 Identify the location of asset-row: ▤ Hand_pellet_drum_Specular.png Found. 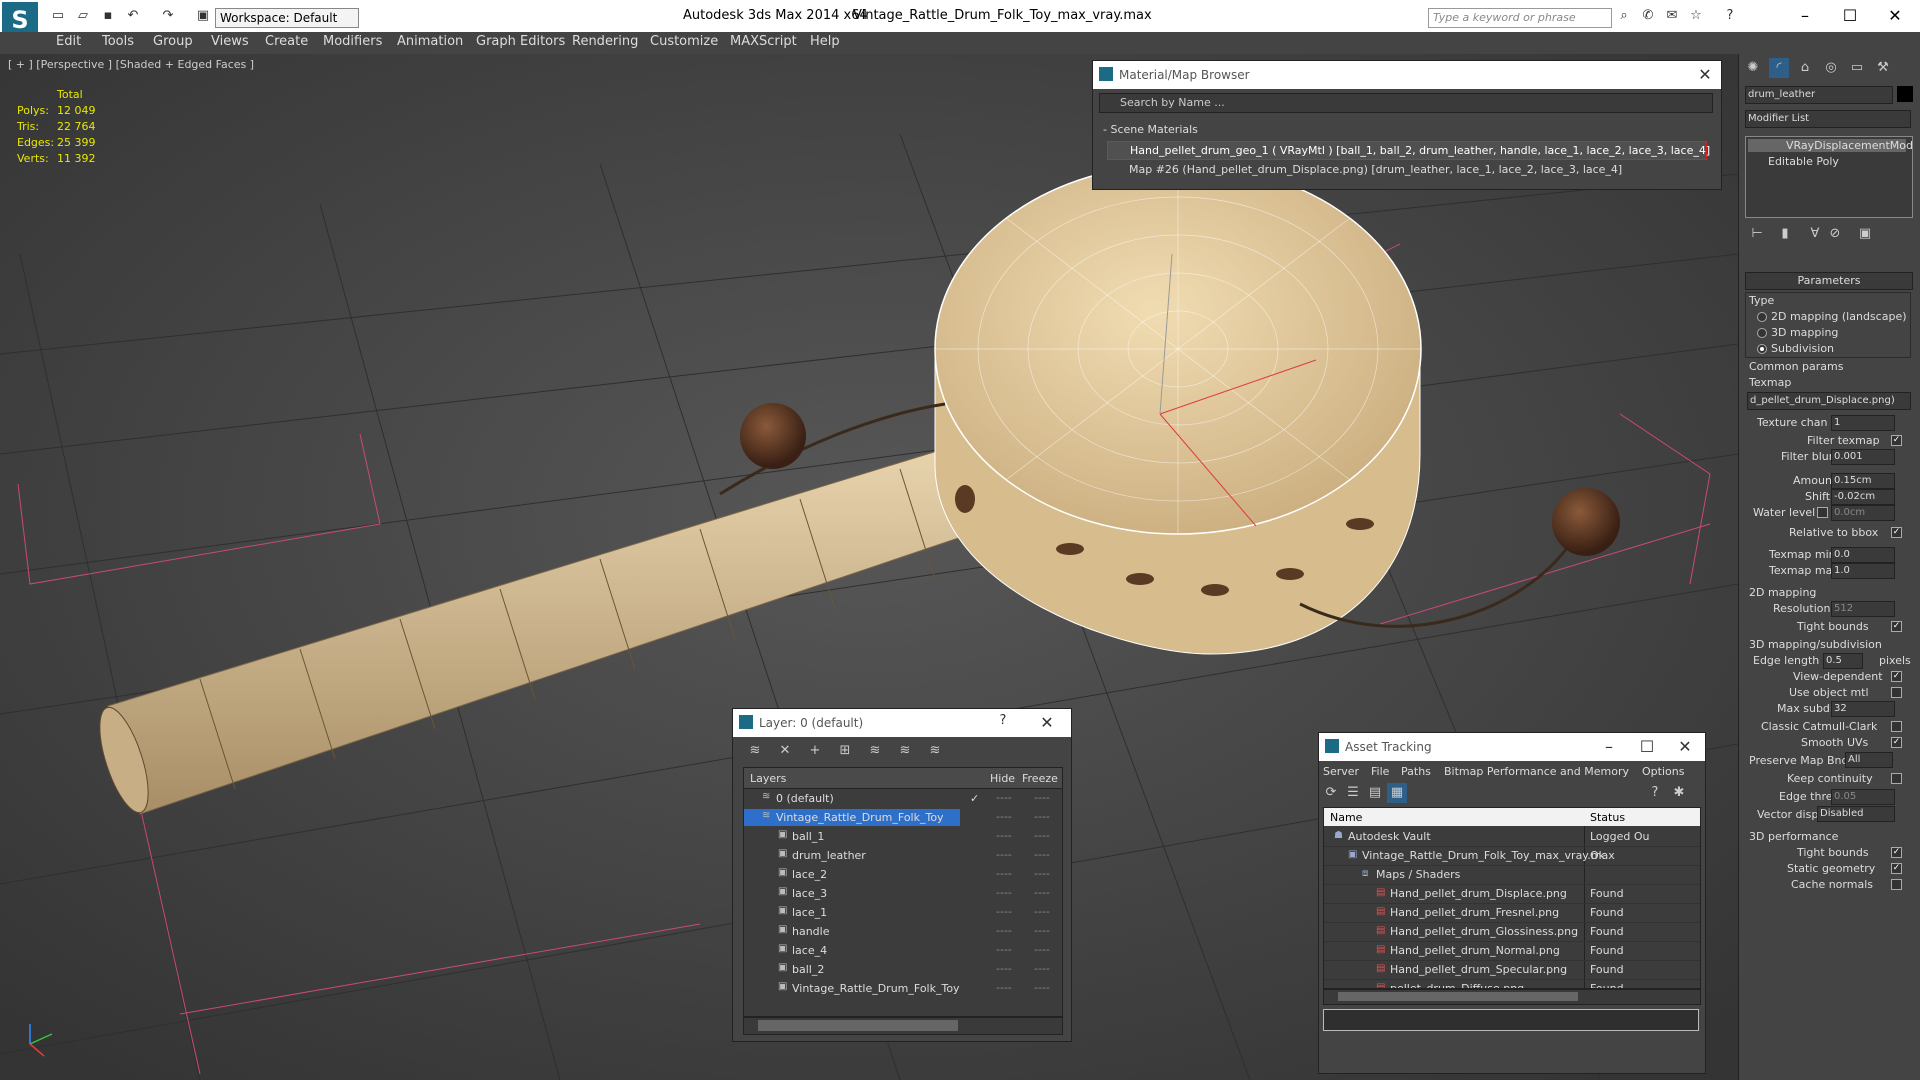
(1512, 970).